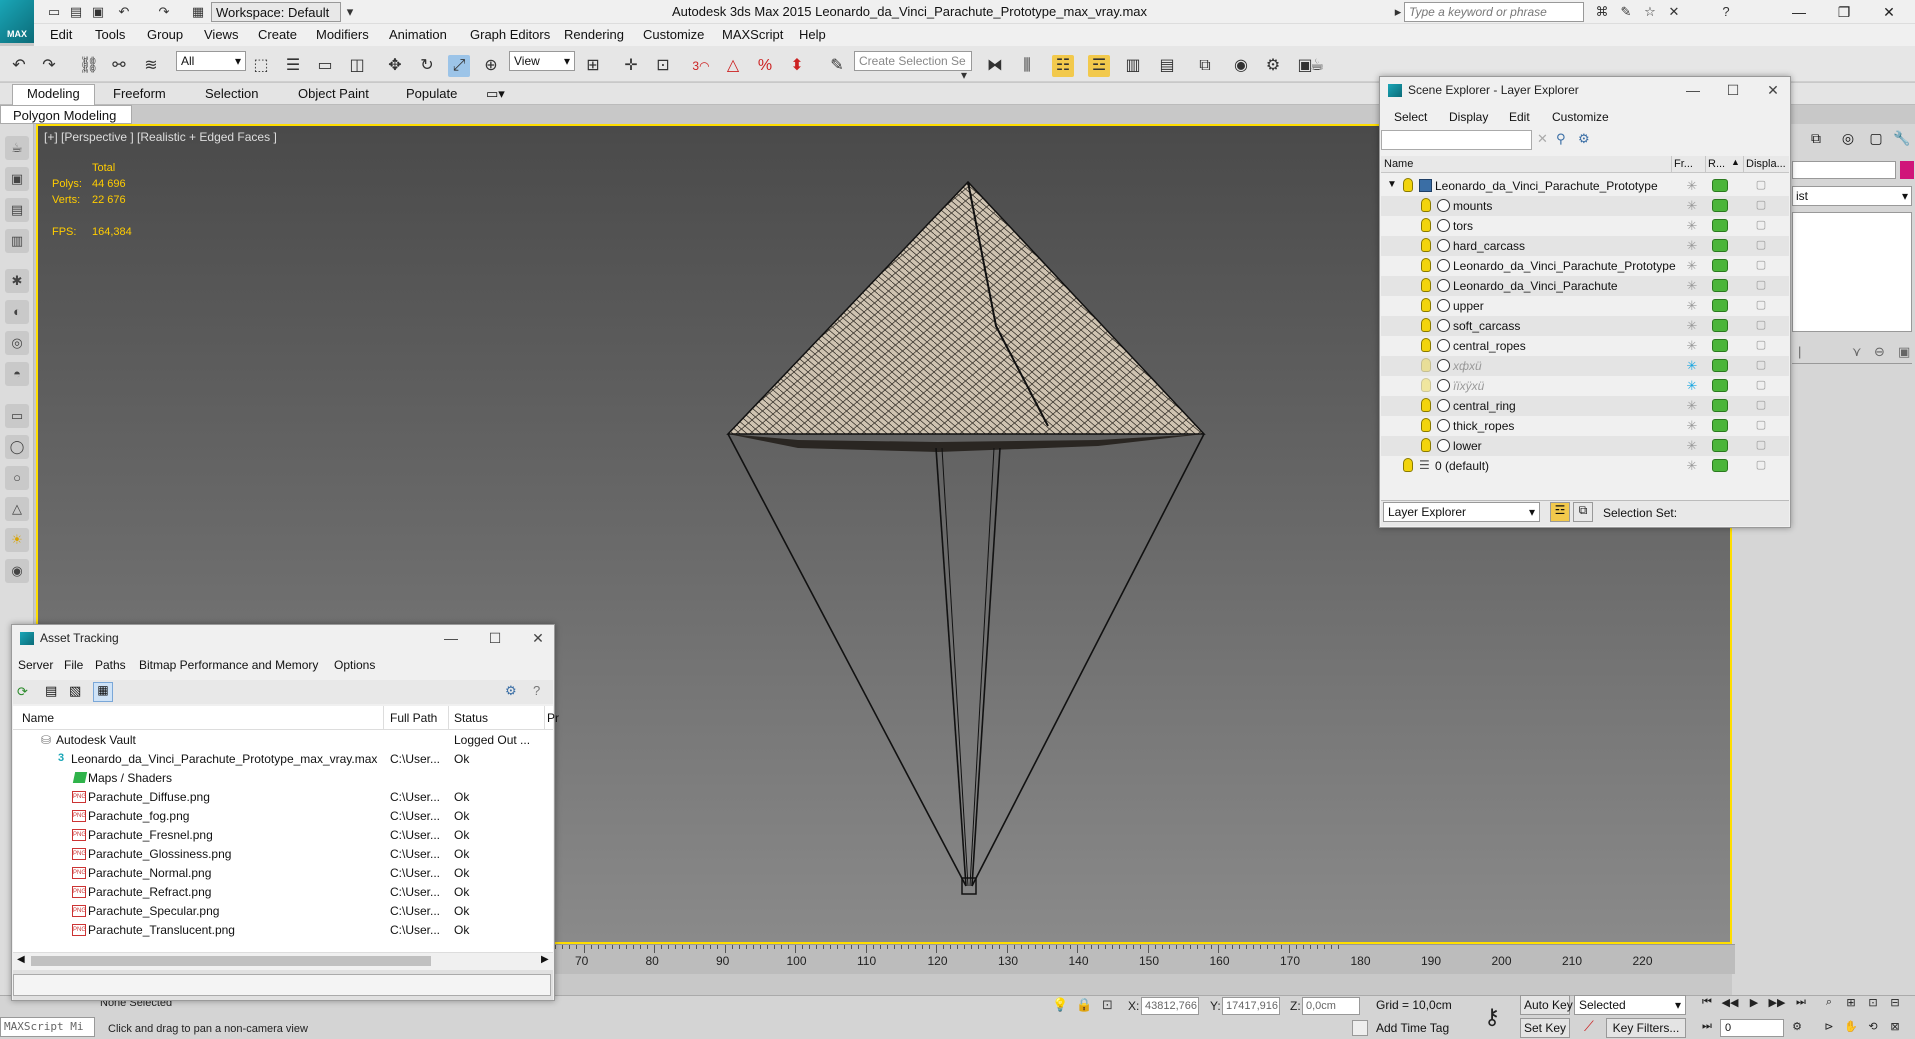  Describe the element at coordinates (459, 66) in the screenshot. I see `scale-icon: ⤢` at that location.